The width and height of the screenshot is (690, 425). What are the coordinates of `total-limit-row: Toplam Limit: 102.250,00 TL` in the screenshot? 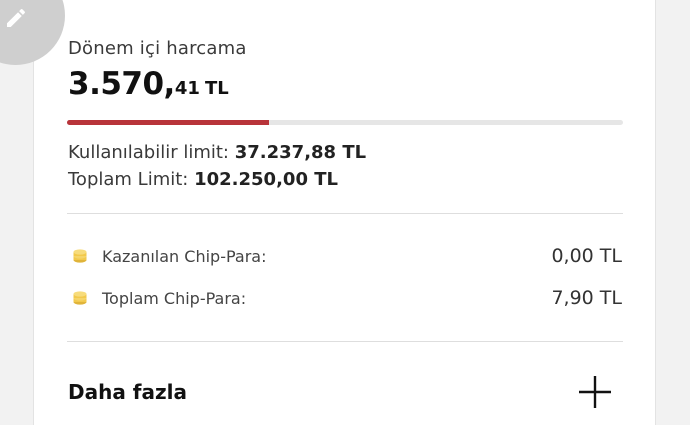 It's located at (203, 179).